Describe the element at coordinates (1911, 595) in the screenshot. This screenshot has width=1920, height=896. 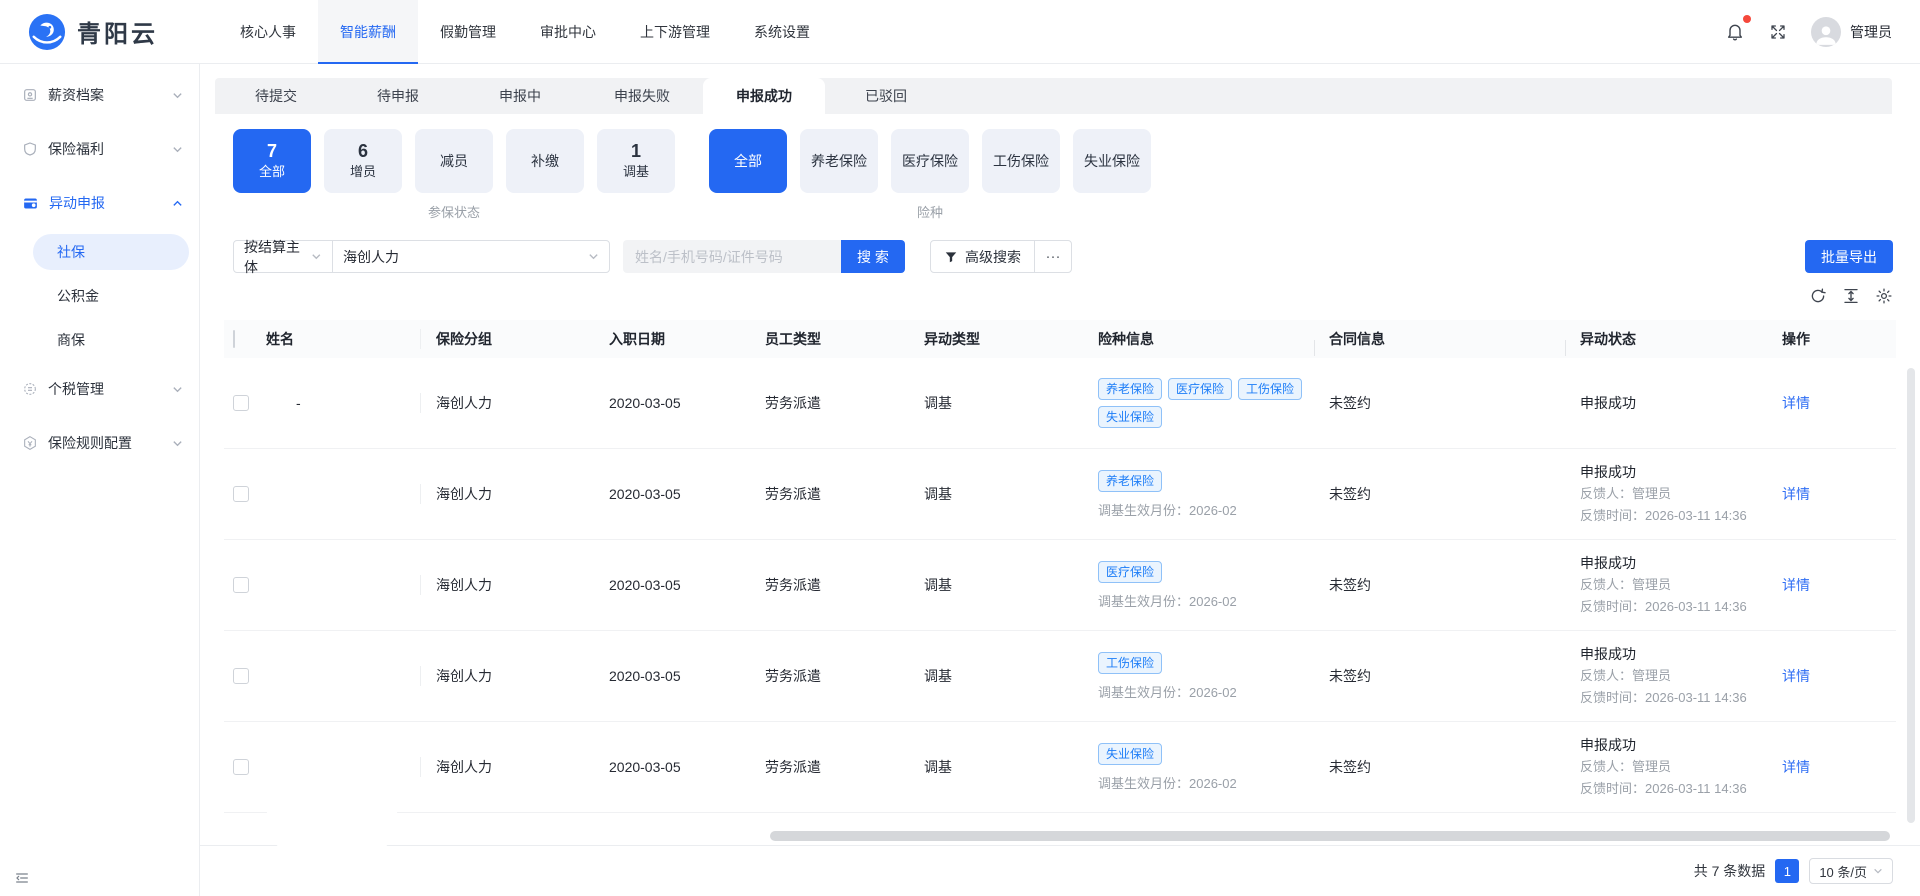
I see `vertical-scrollbar` at that location.